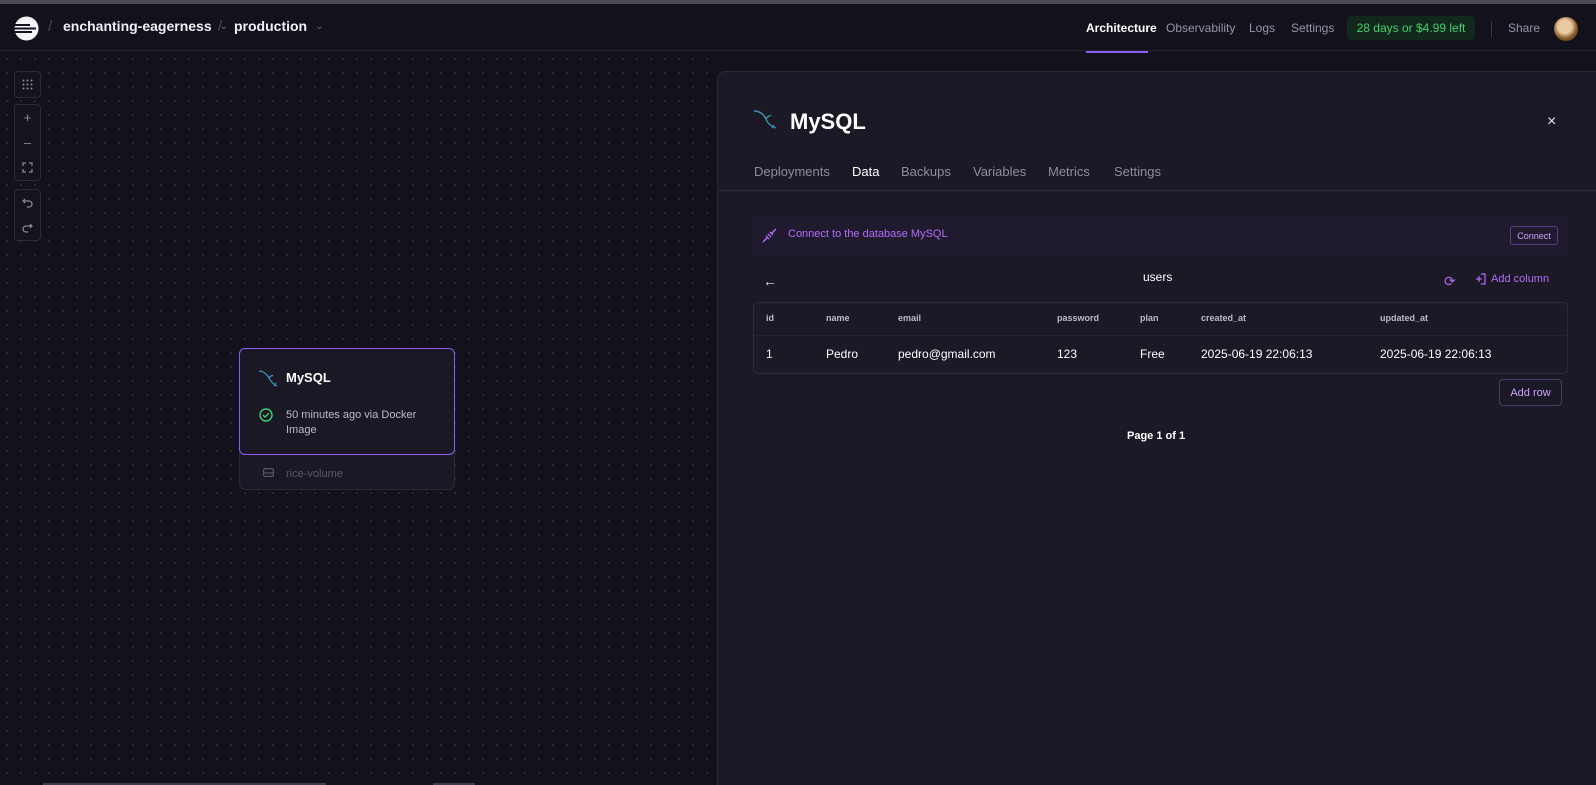 Image resolution: width=1596 pixels, height=785 pixels. I want to click on header-divider, so click(1160, 335).